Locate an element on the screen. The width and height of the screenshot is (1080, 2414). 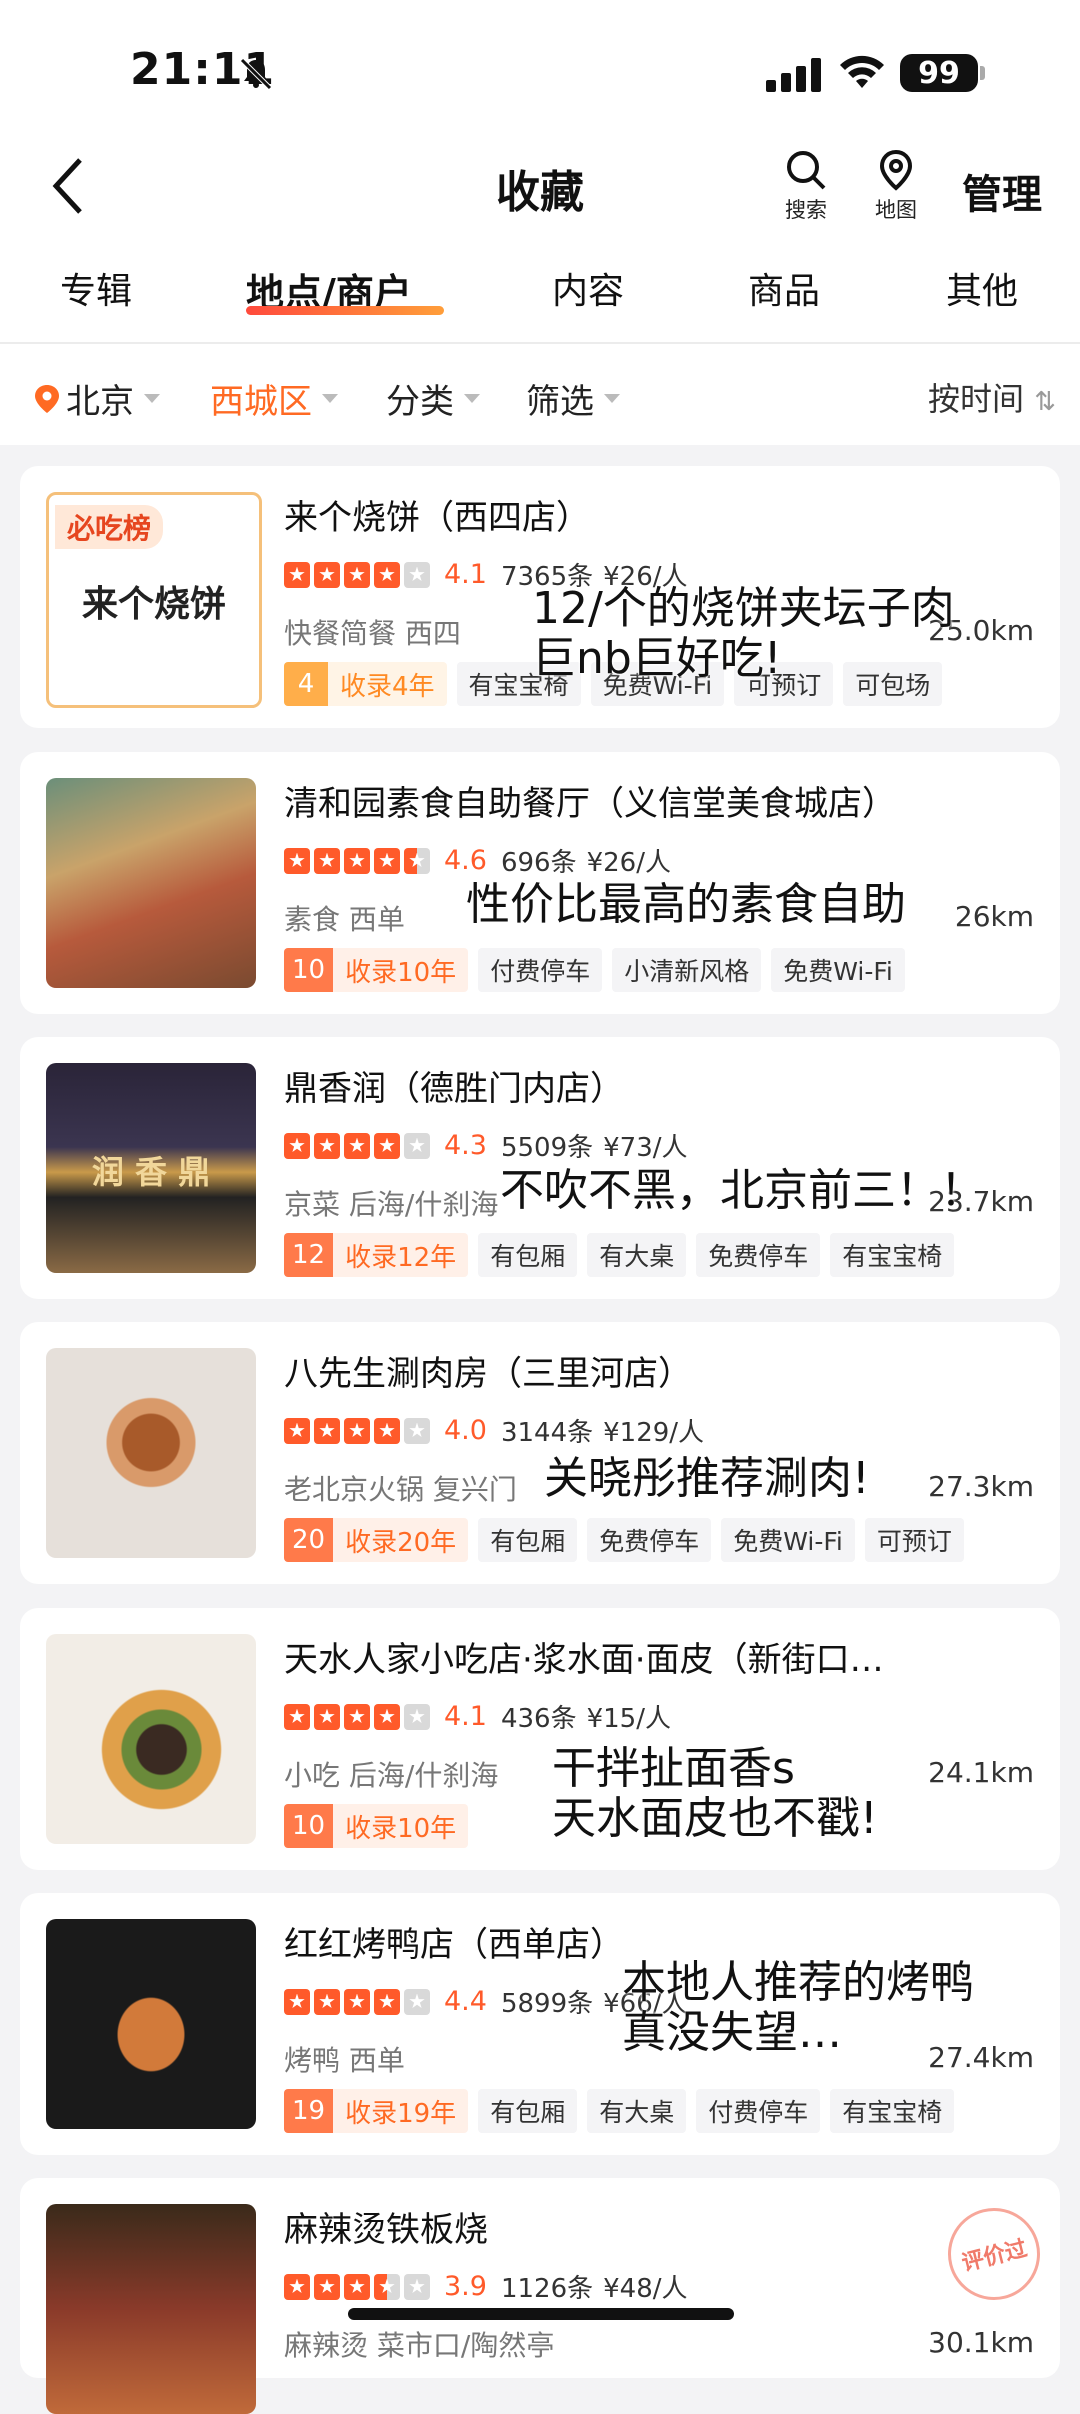
shop-name: 八先生涮肉房（三里河店） is located at coordinates (488, 1370).